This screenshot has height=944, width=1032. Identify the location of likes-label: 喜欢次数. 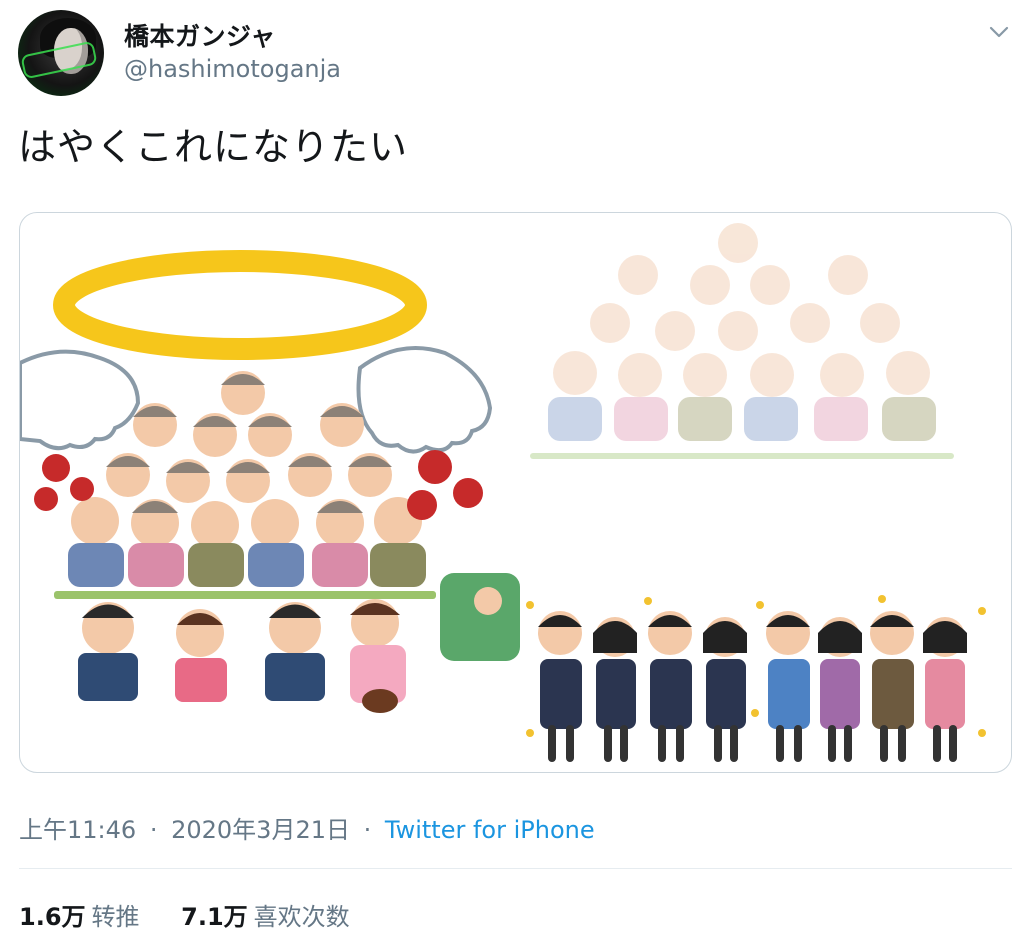
(301, 917).